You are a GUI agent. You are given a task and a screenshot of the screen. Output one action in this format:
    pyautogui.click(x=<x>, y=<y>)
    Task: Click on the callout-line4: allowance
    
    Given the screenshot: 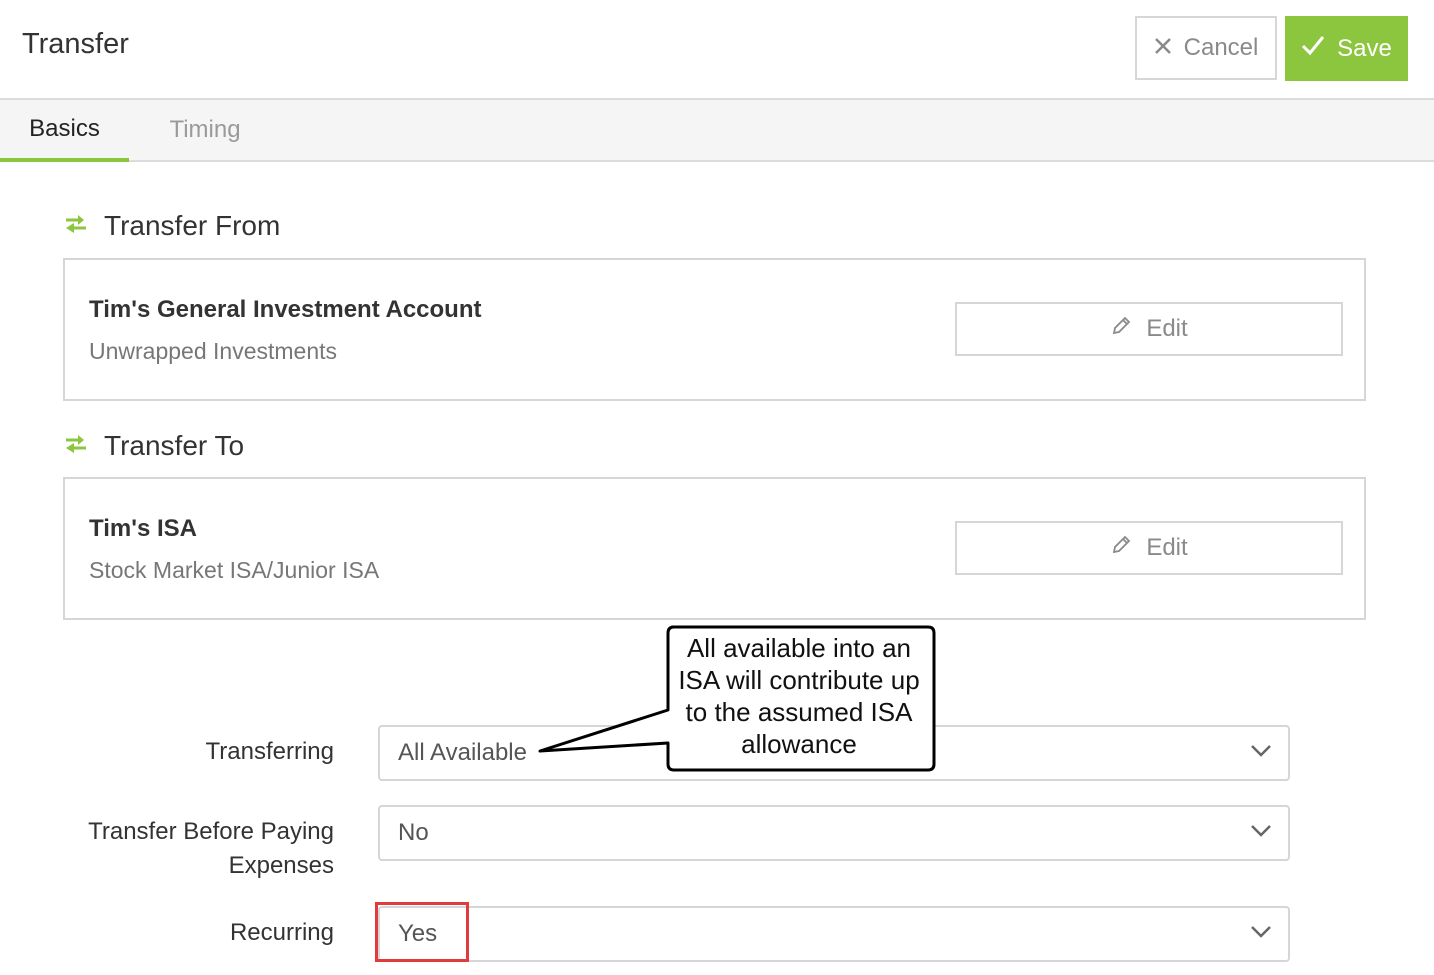 What is the action you would take?
    pyautogui.click(x=799, y=744)
    